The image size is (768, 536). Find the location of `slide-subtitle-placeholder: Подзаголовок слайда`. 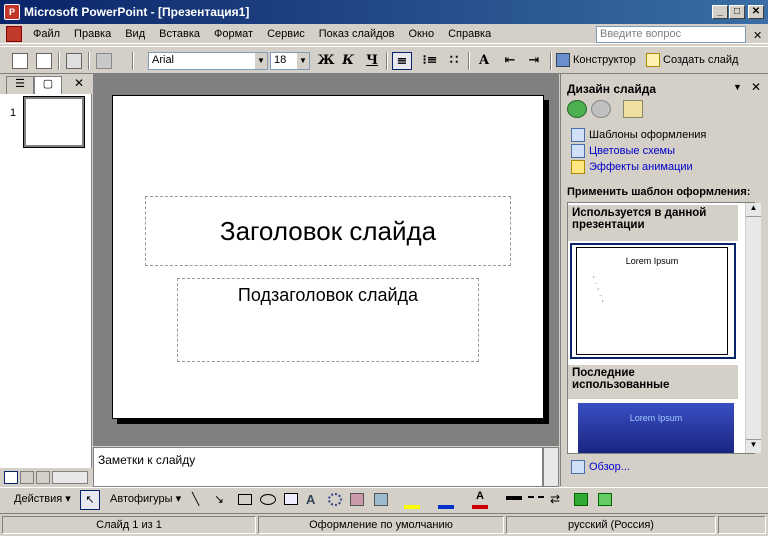

slide-subtitle-placeholder: Подзаголовок слайда is located at coordinates (328, 320).